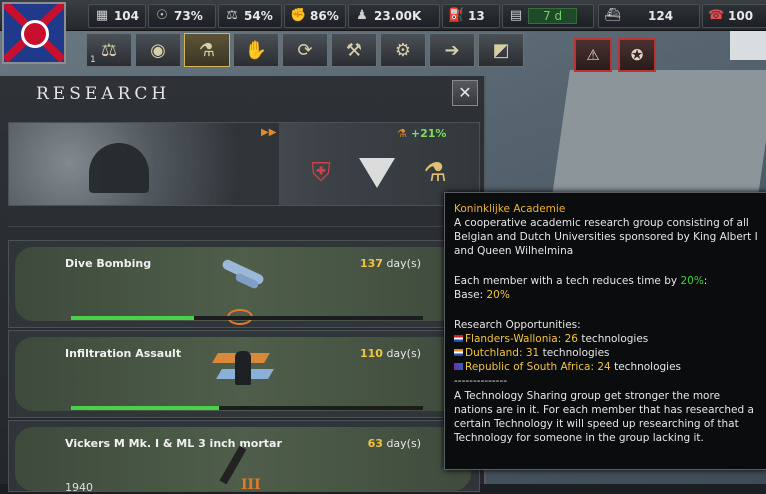 Image resolution: width=766 pixels, height=494 pixels. I want to click on close-button: ✕, so click(465, 93).